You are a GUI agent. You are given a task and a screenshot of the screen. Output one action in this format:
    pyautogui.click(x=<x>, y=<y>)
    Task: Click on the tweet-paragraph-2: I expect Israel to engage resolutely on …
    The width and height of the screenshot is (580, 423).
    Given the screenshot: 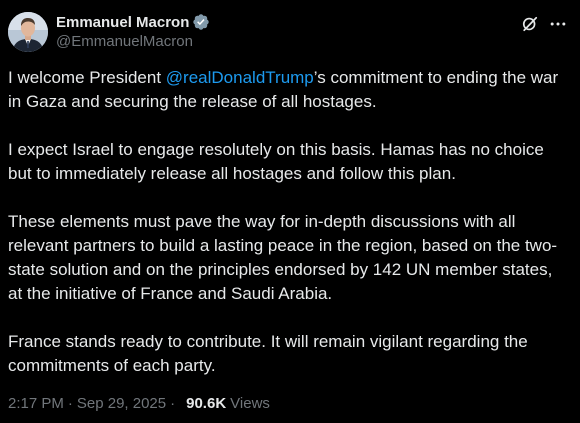 What is the action you would take?
    pyautogui.click(x=276, y=161)
    